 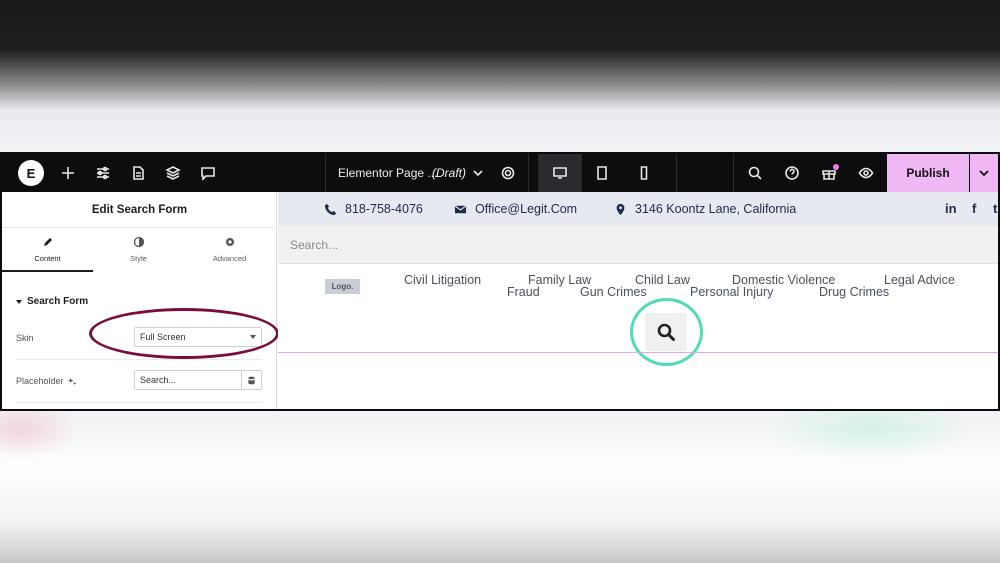 I want to click on ai-sparkle-icon, so click(x=72, y=381).